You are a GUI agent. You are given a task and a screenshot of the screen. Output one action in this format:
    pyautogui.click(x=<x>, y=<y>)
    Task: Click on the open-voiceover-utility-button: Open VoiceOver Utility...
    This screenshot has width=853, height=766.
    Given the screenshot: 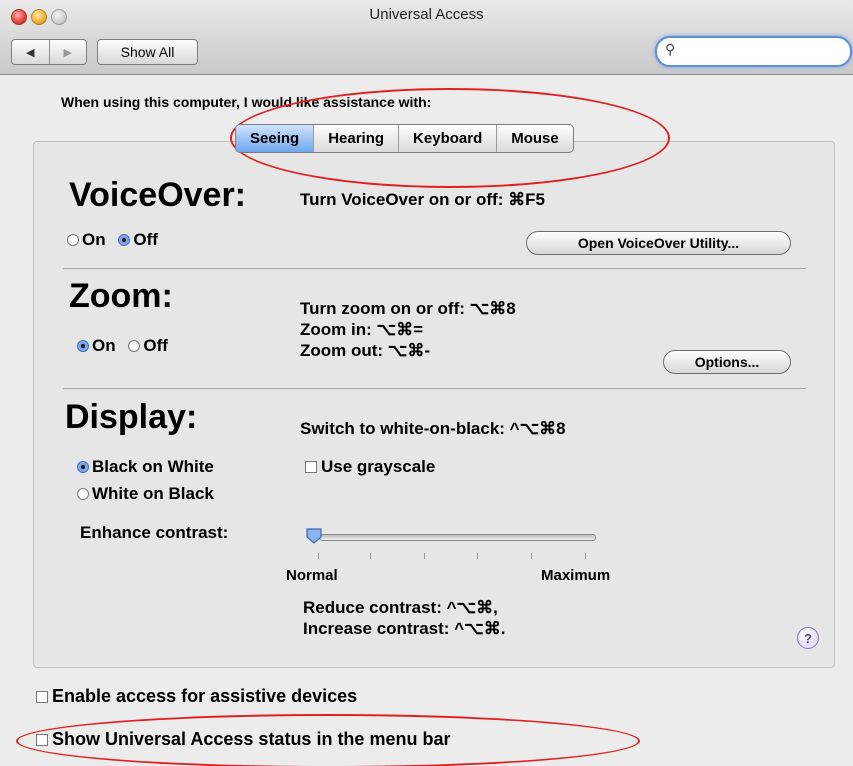 What is the action you would take?
    pyautogui.click(x=658, y=243)
    